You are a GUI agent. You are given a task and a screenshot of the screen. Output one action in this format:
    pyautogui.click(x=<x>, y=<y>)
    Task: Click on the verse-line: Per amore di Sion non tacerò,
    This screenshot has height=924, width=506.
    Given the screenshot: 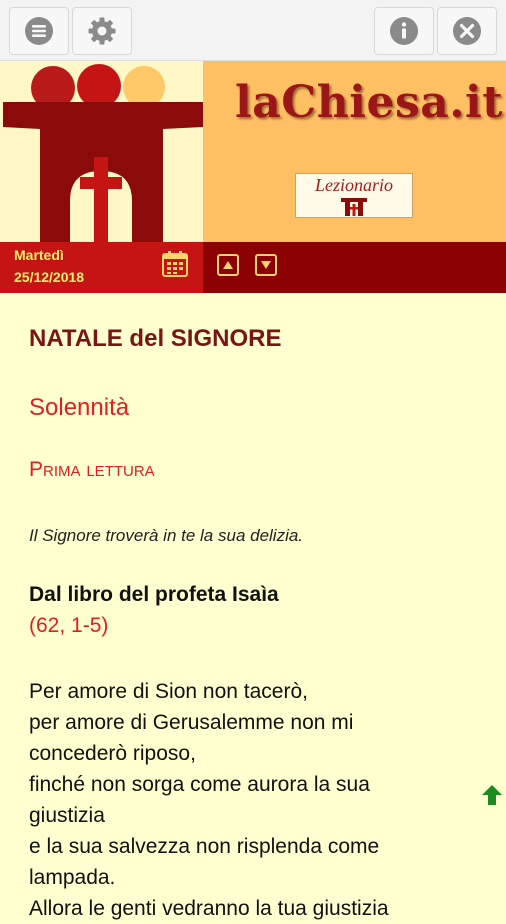 What is the action you would take?
    pyautogui.click(x=168, y=691)
    